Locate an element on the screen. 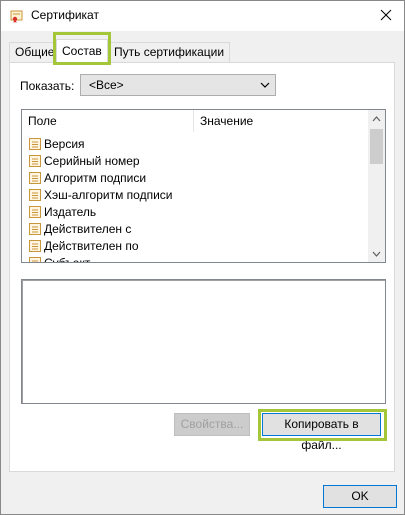 The width and height of the screenshot is (405, 515). tab-certification-path: Путь сертификации is located at coordinates (169, 52).